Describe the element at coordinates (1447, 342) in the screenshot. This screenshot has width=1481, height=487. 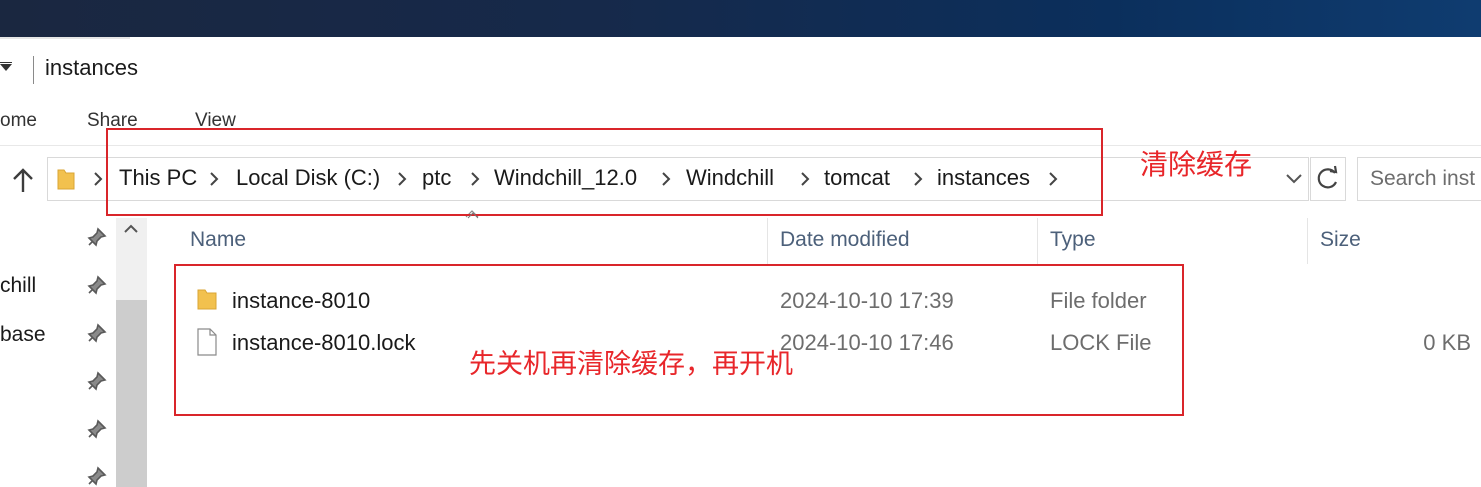
I see `file-size: 0 KB` at that location.